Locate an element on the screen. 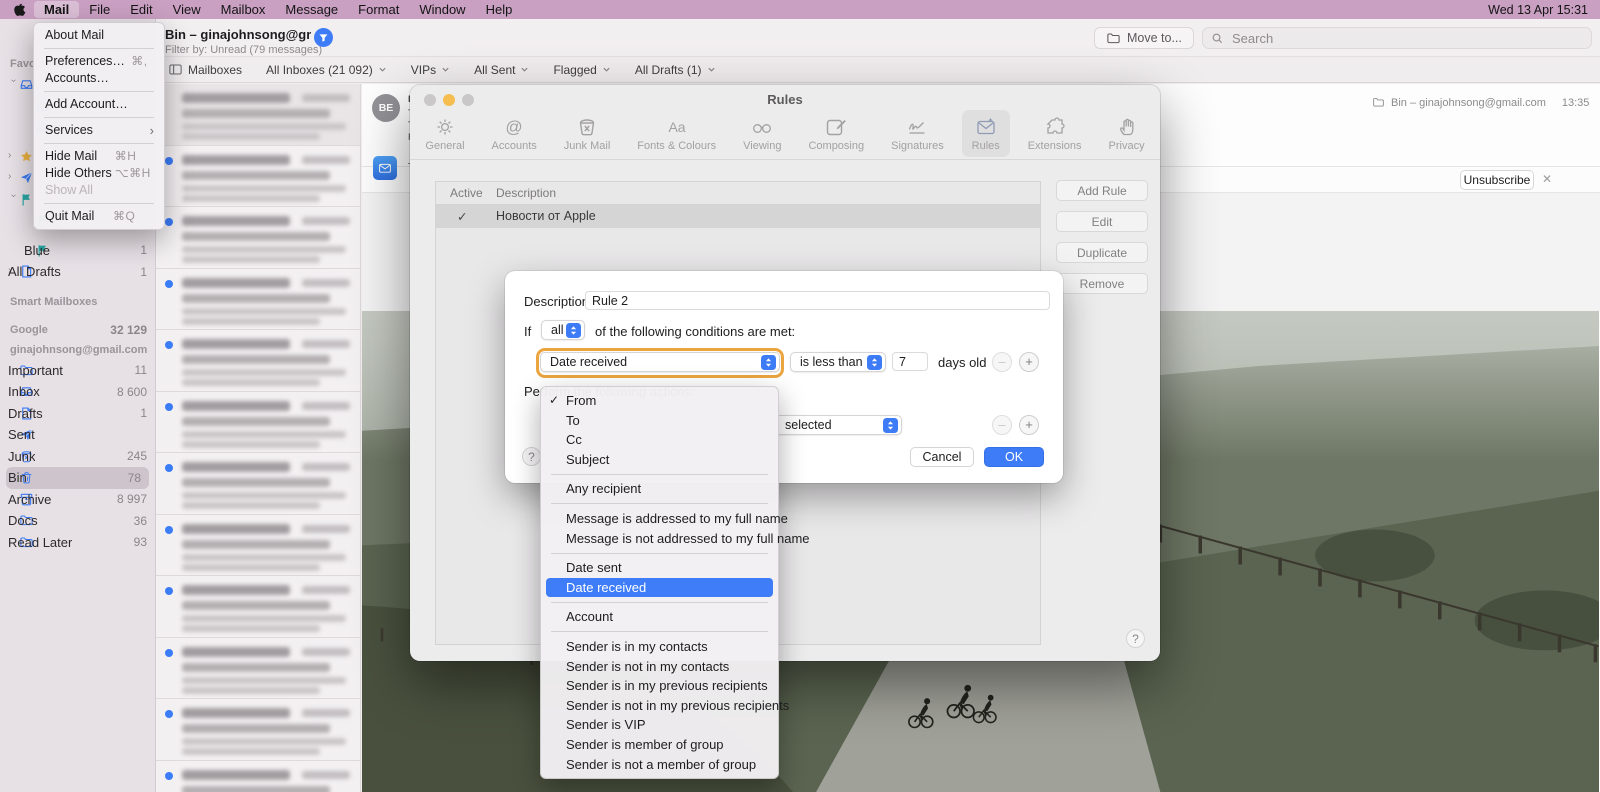 This screenshot has height=792, width=1600. sidebar-item: › Archive 8 997 is located at coordinates (77, 500).